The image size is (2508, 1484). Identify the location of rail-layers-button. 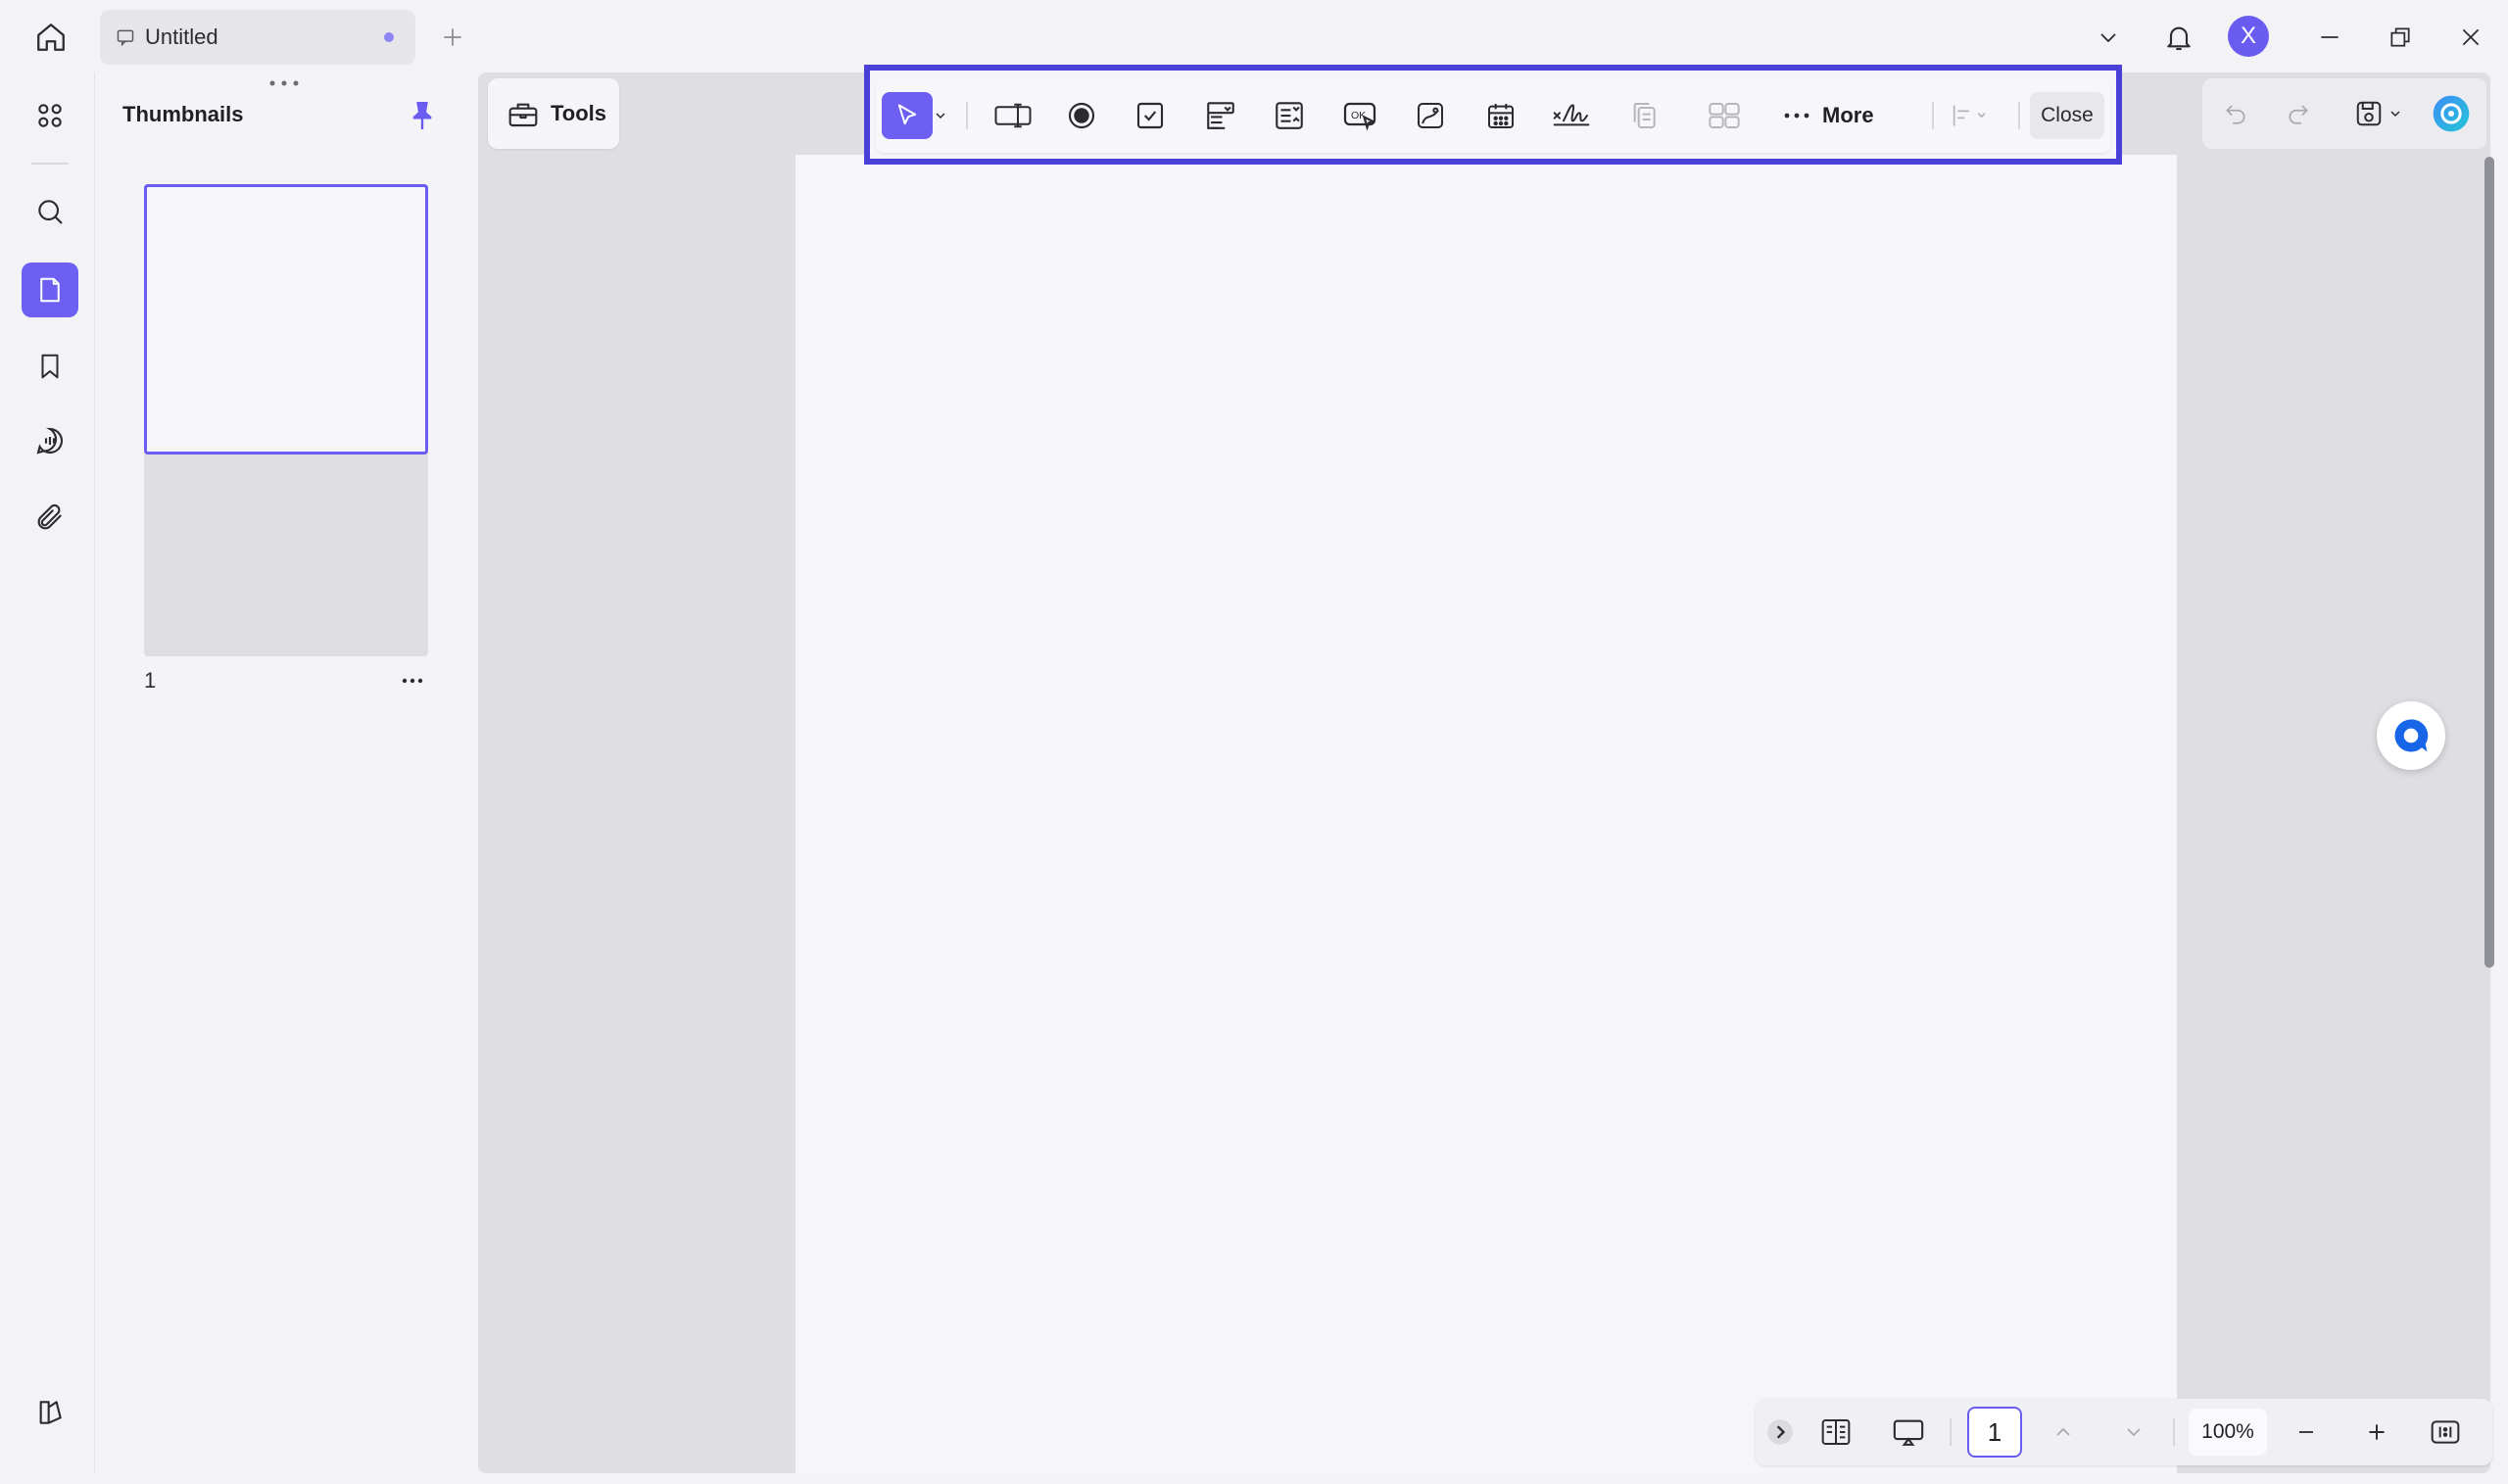
(50, 1412).